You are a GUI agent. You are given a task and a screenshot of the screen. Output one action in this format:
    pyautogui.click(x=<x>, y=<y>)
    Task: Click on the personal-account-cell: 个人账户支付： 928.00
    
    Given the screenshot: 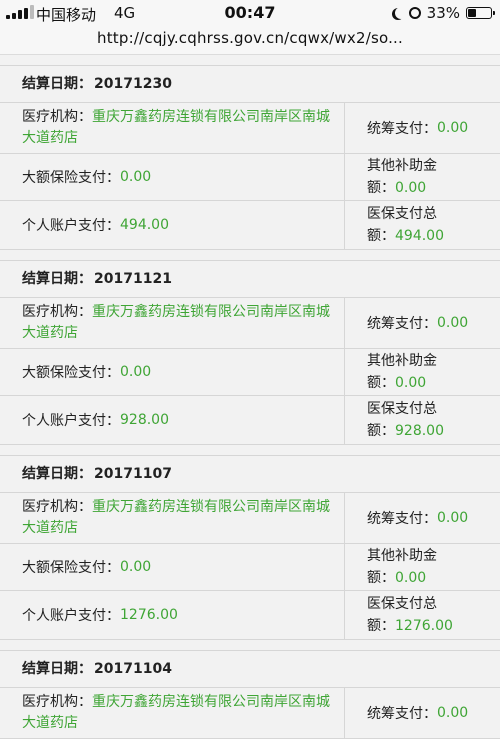 What is the action you would take?
    pyautogui.click(x=172, y=420)
    